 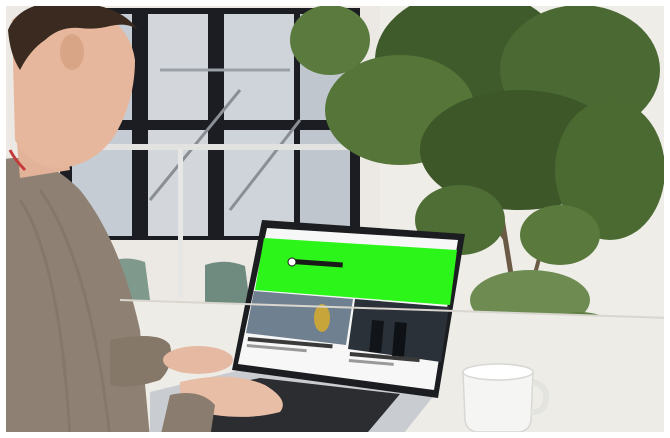 I want to click on left-hand, so click(x=198, y=360).